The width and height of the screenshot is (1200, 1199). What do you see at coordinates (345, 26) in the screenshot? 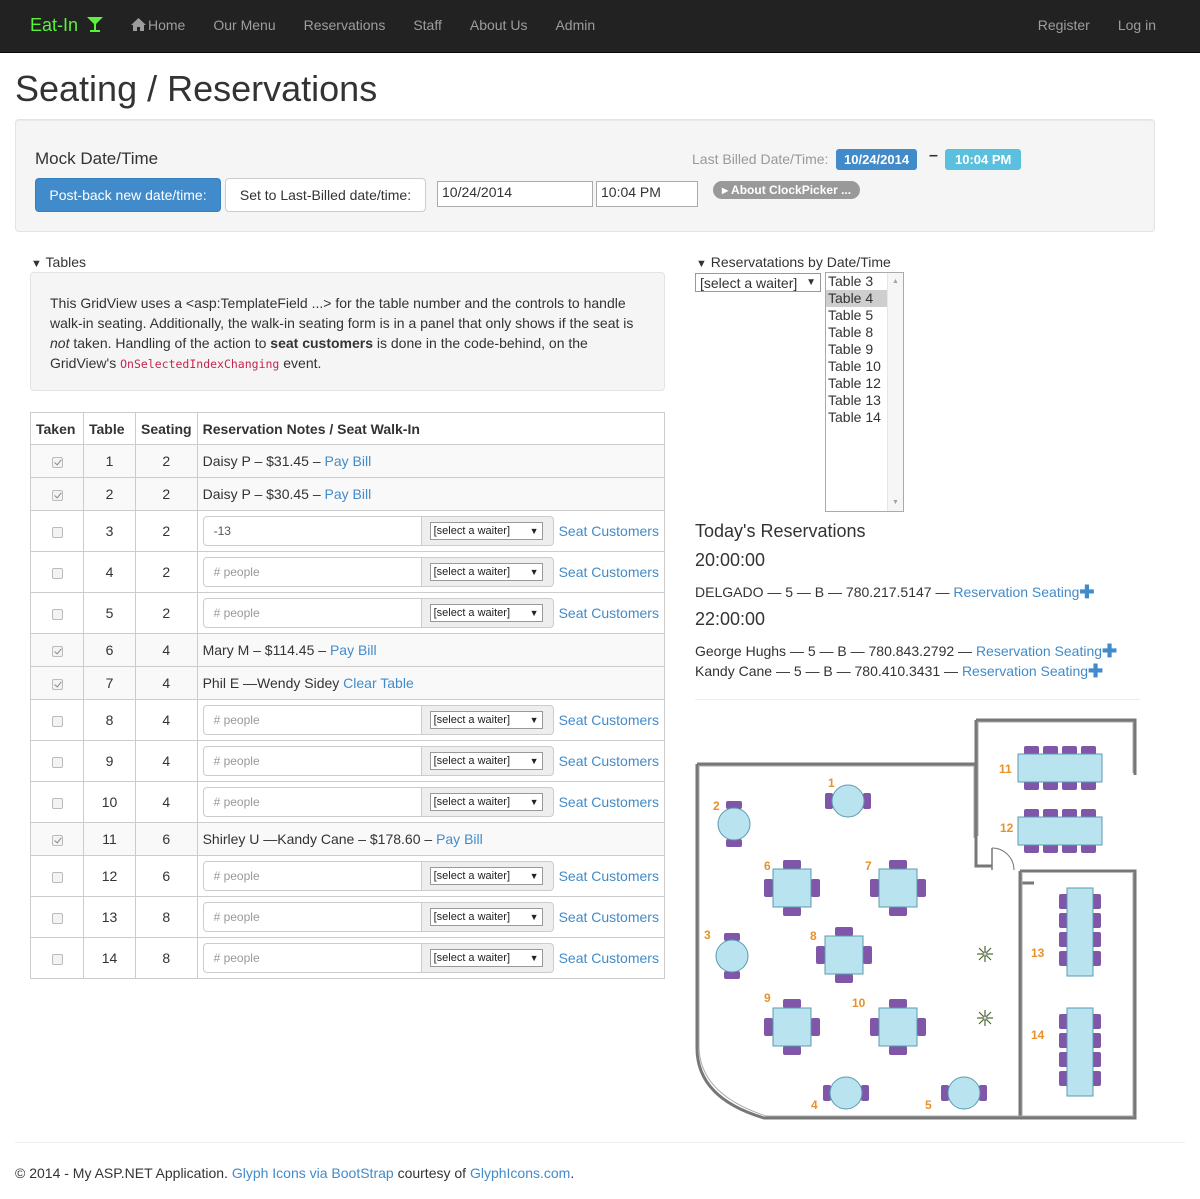
I see `nav-reservations: Reservations` at bounding box center [345, 26].